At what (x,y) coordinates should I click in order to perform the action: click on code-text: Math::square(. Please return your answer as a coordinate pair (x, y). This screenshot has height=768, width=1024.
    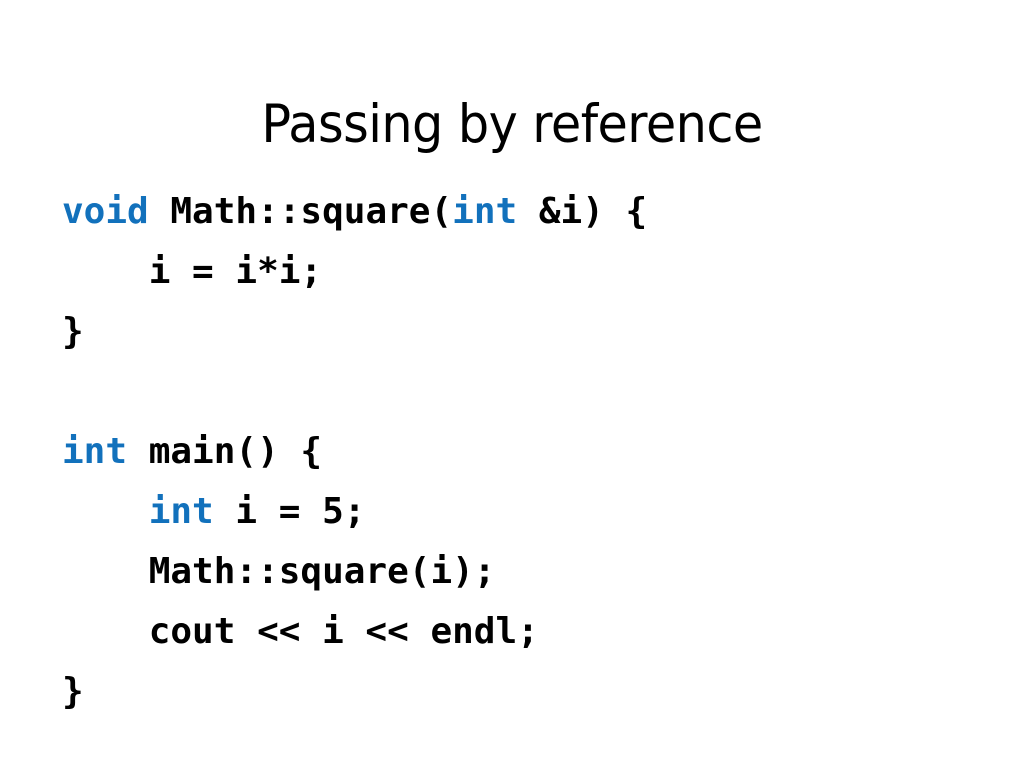
    Looking at the image, I should click on (300, 211).